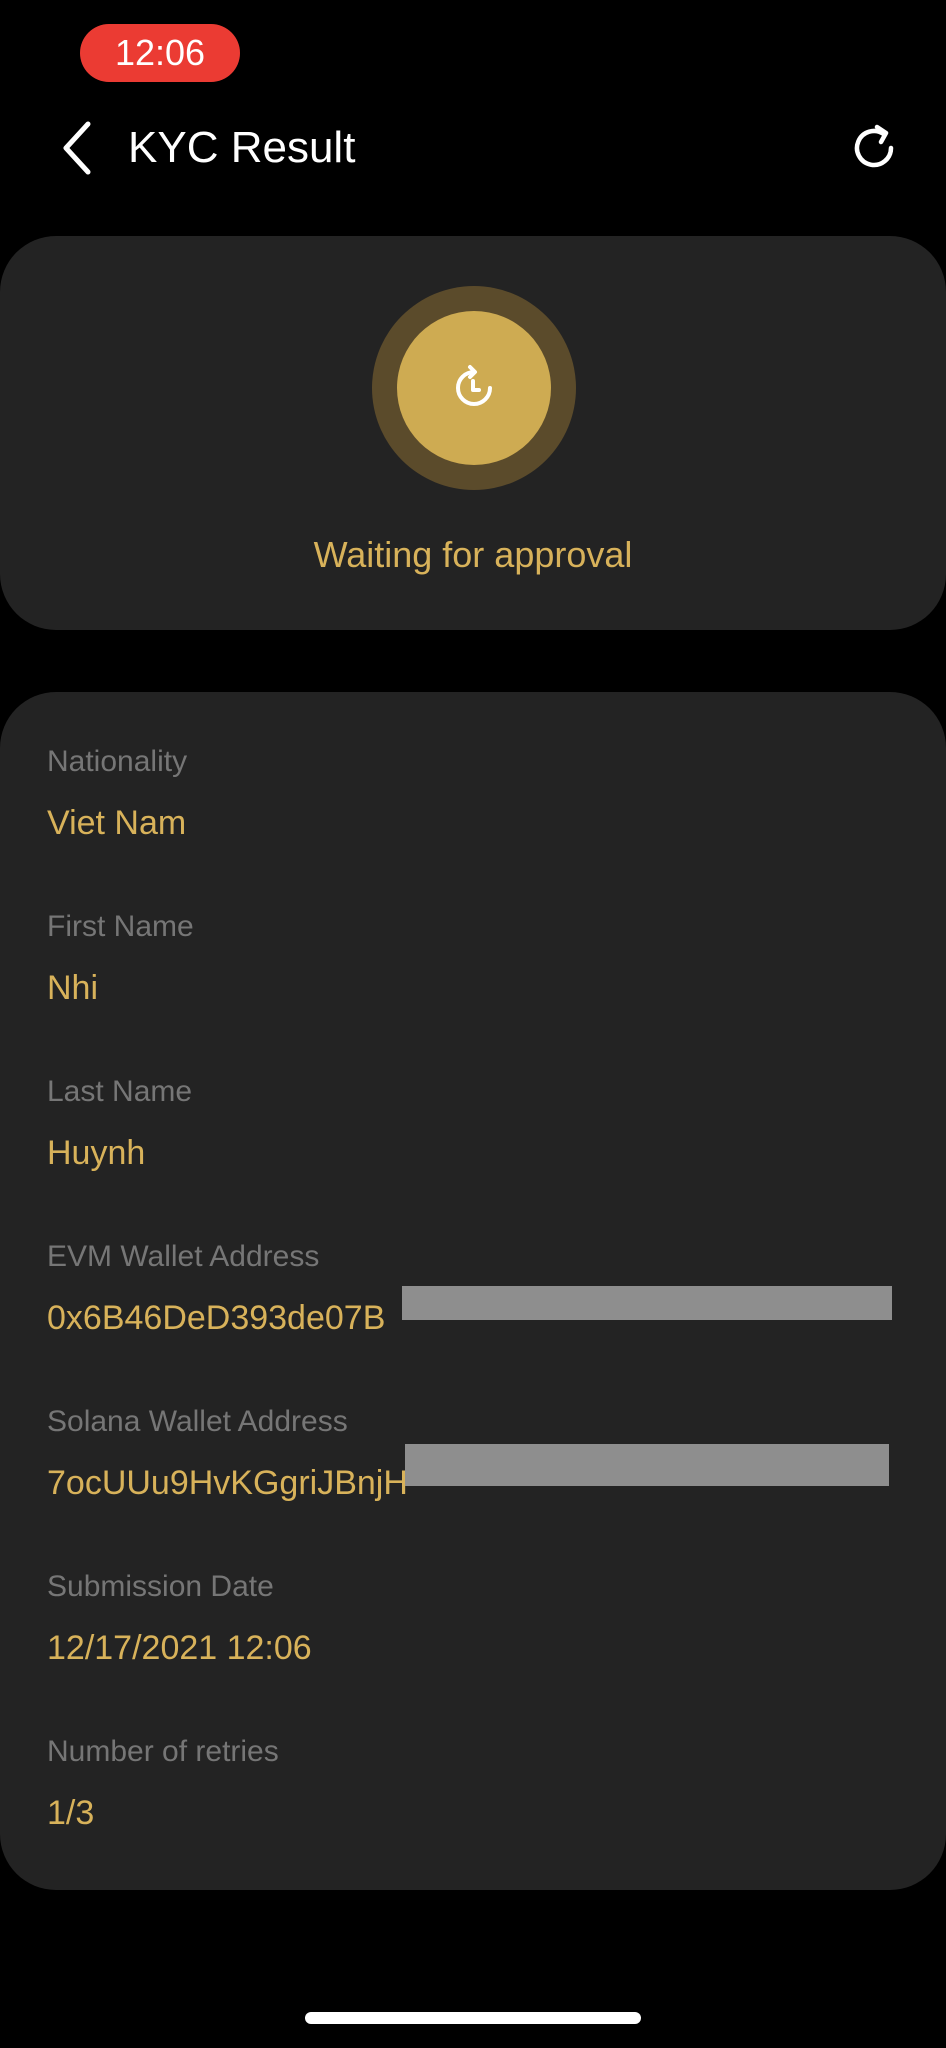 The image size is (946, 2048). I want to click on field-label: Solana Wallet Address, so click(197, 1421).